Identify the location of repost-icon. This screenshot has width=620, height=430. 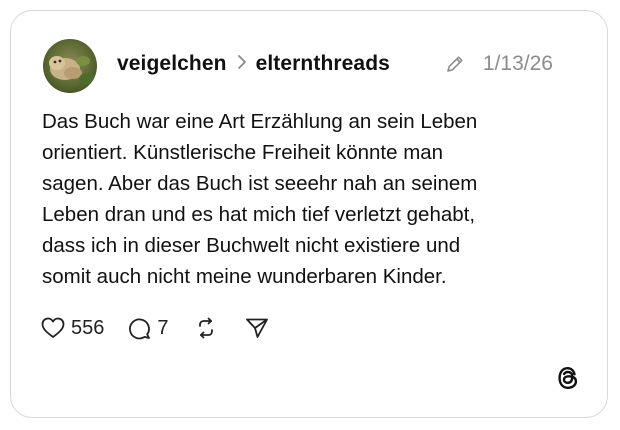
(205, 328).